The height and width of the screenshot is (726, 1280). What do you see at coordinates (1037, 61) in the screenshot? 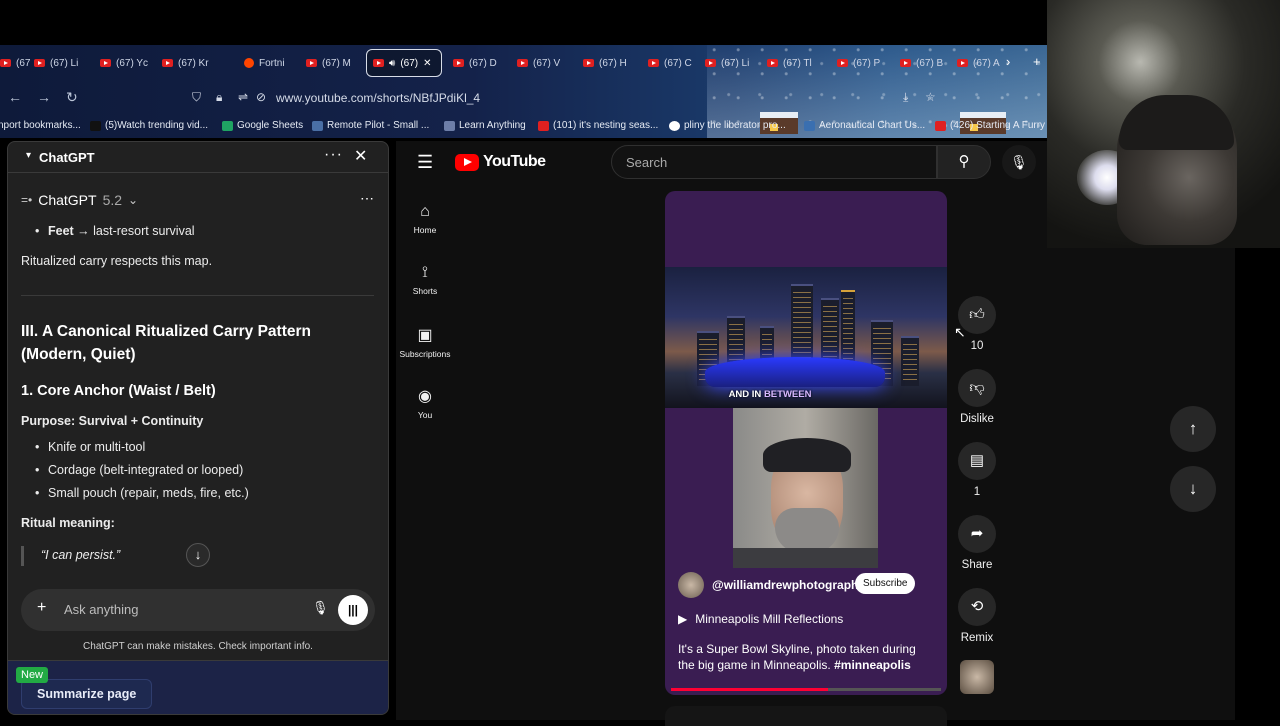
I see `new-tab-icon: +` at bounding box center [1037, 61].